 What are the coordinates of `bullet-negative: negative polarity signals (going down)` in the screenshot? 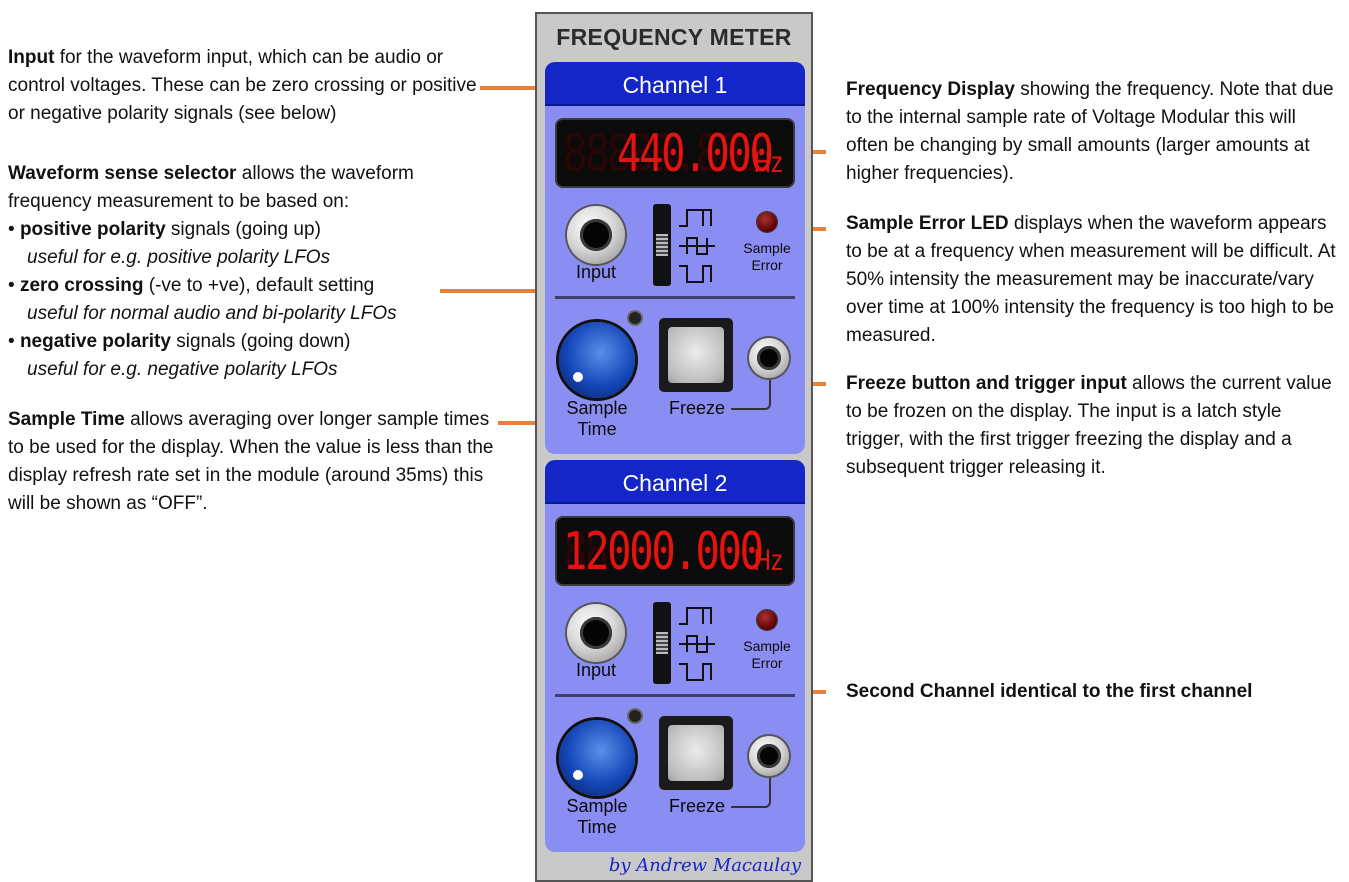 It's located at (248, 342).